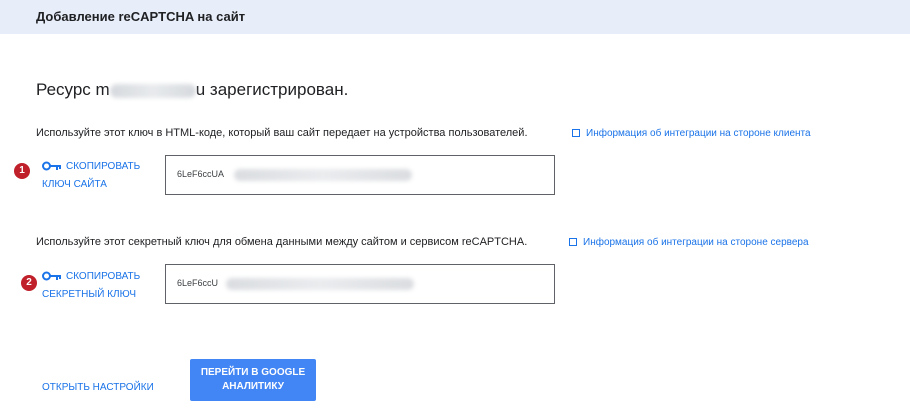 The height and width of the screenshot is (418, 910). I want to click on copy-site-key-line1: СКОПИРОВАТЬ, so click(103, 166).